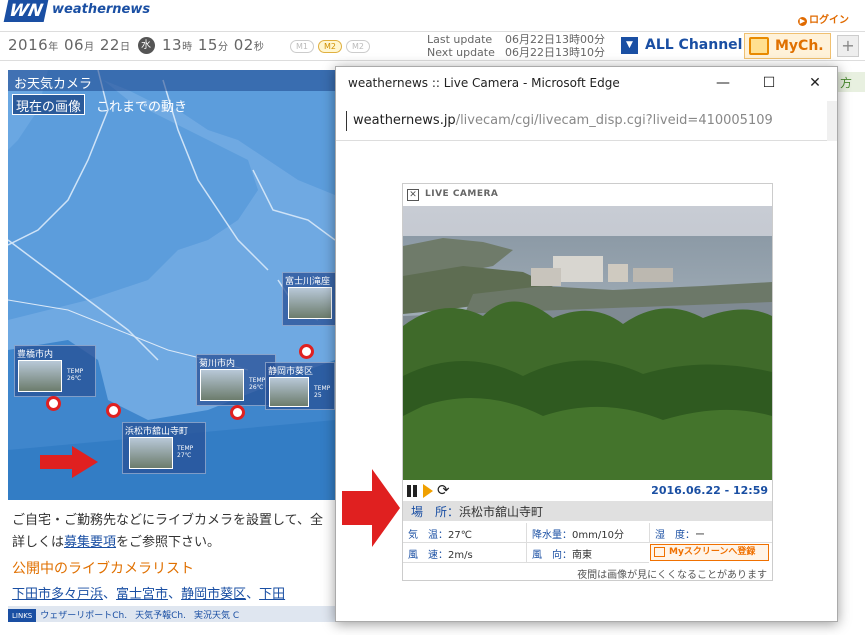 The width and height of the screenshot is (865, 635). What do you see at coordinates (142, 594) in the screenshot?
I see `camera-list-link: 富士宮市` at bounding box center [142, 594].